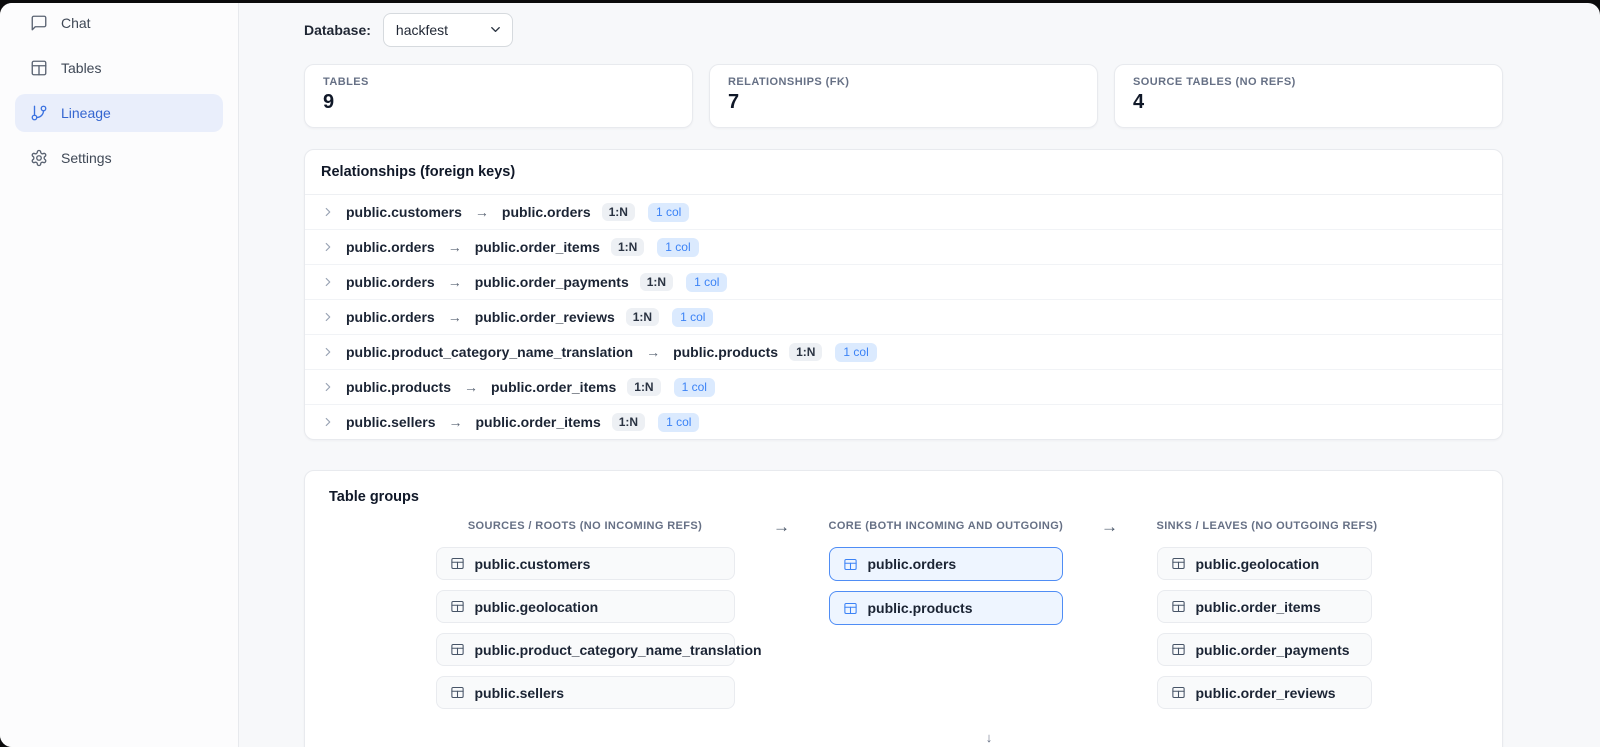 The image size is (1600, 747). I want to click on table-chip-core: public.orders, so click(945, 564).